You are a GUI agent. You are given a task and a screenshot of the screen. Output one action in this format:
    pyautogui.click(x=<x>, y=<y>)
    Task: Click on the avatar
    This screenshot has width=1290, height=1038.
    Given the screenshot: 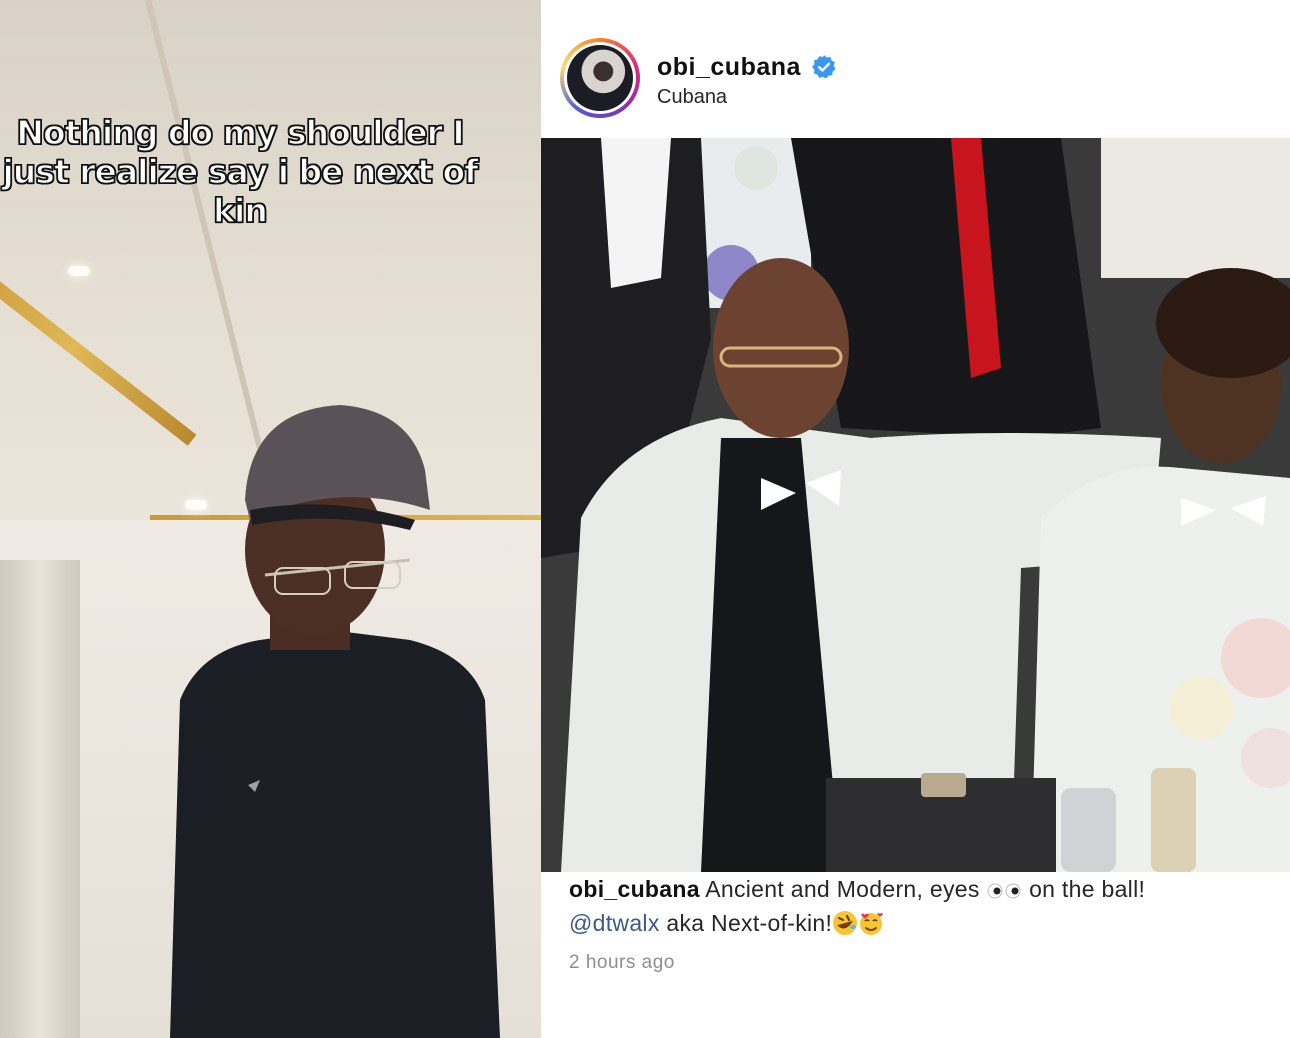 What is the action you would take?
    pyautogui.click(x=600, y=78)
    